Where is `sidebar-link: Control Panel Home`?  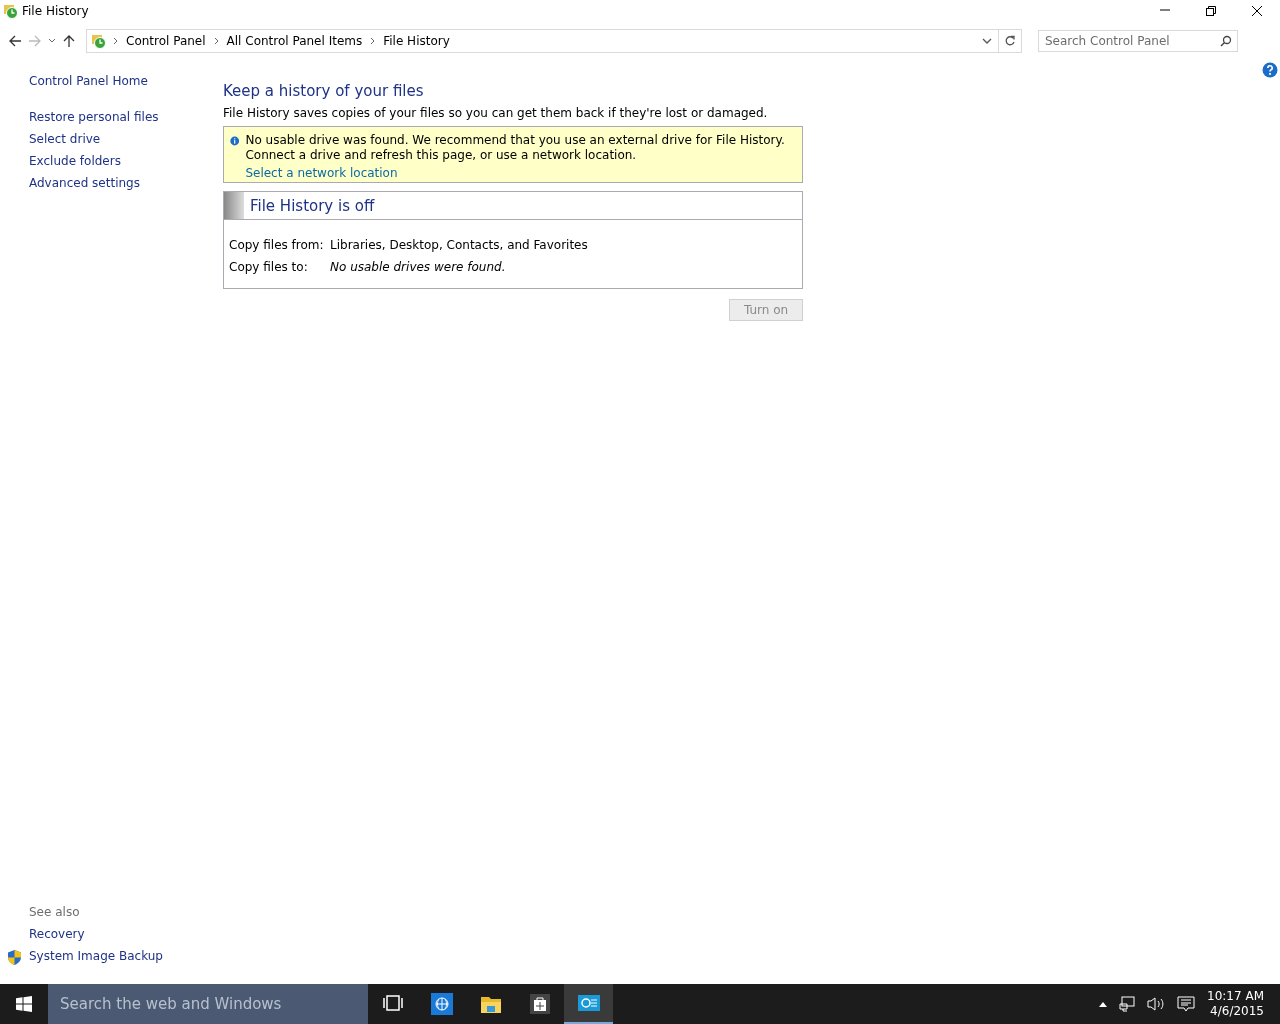 sidebar-link: Control Panel Home is located at coordinates (88, 81).